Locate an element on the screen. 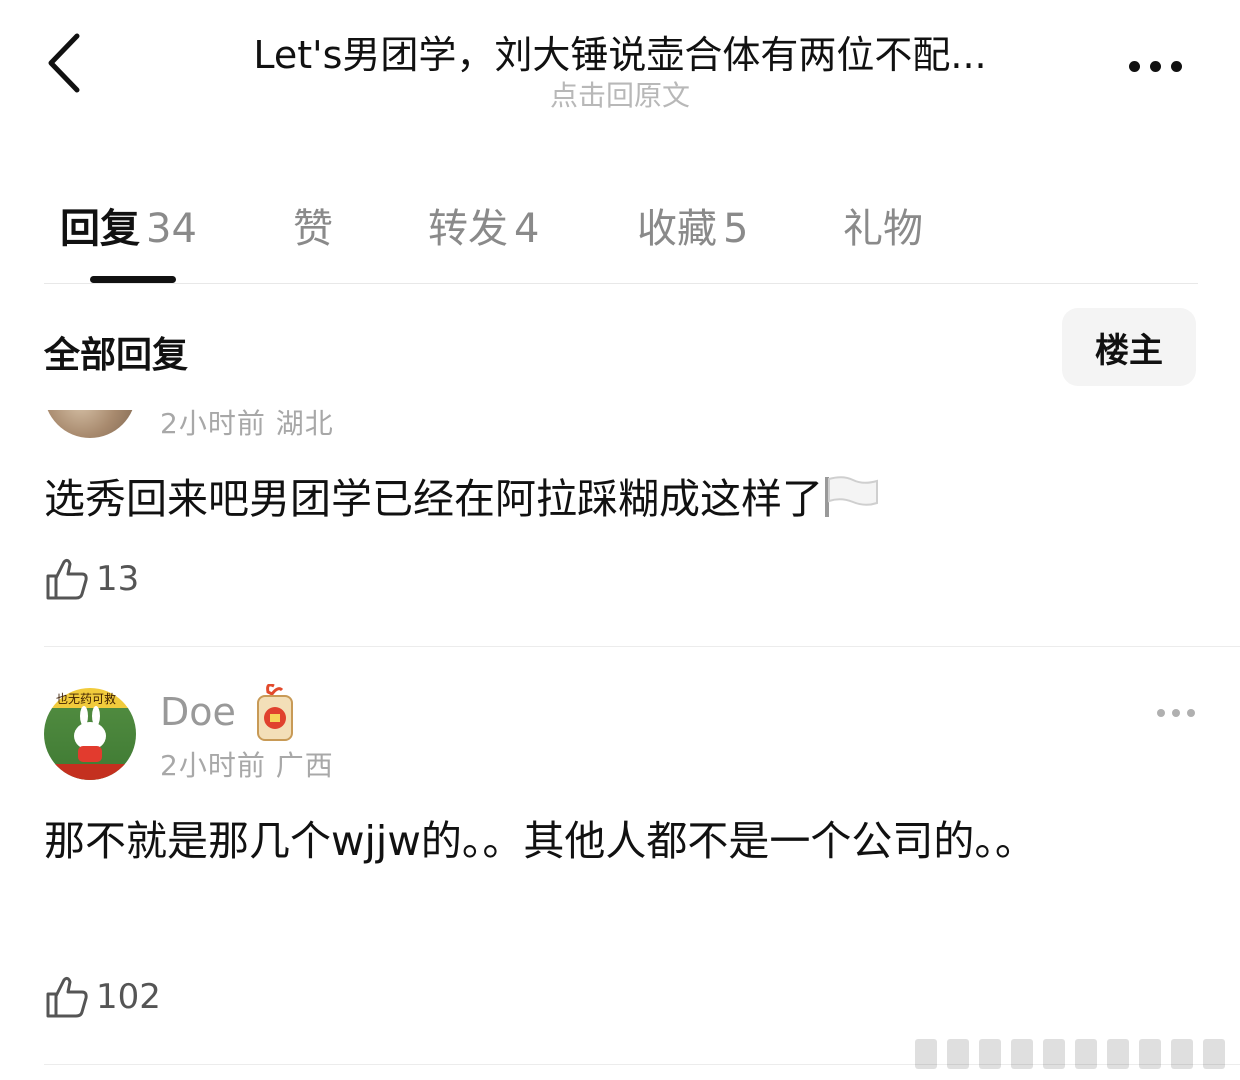  like-button: 13 is located at coordinates (91, 579).